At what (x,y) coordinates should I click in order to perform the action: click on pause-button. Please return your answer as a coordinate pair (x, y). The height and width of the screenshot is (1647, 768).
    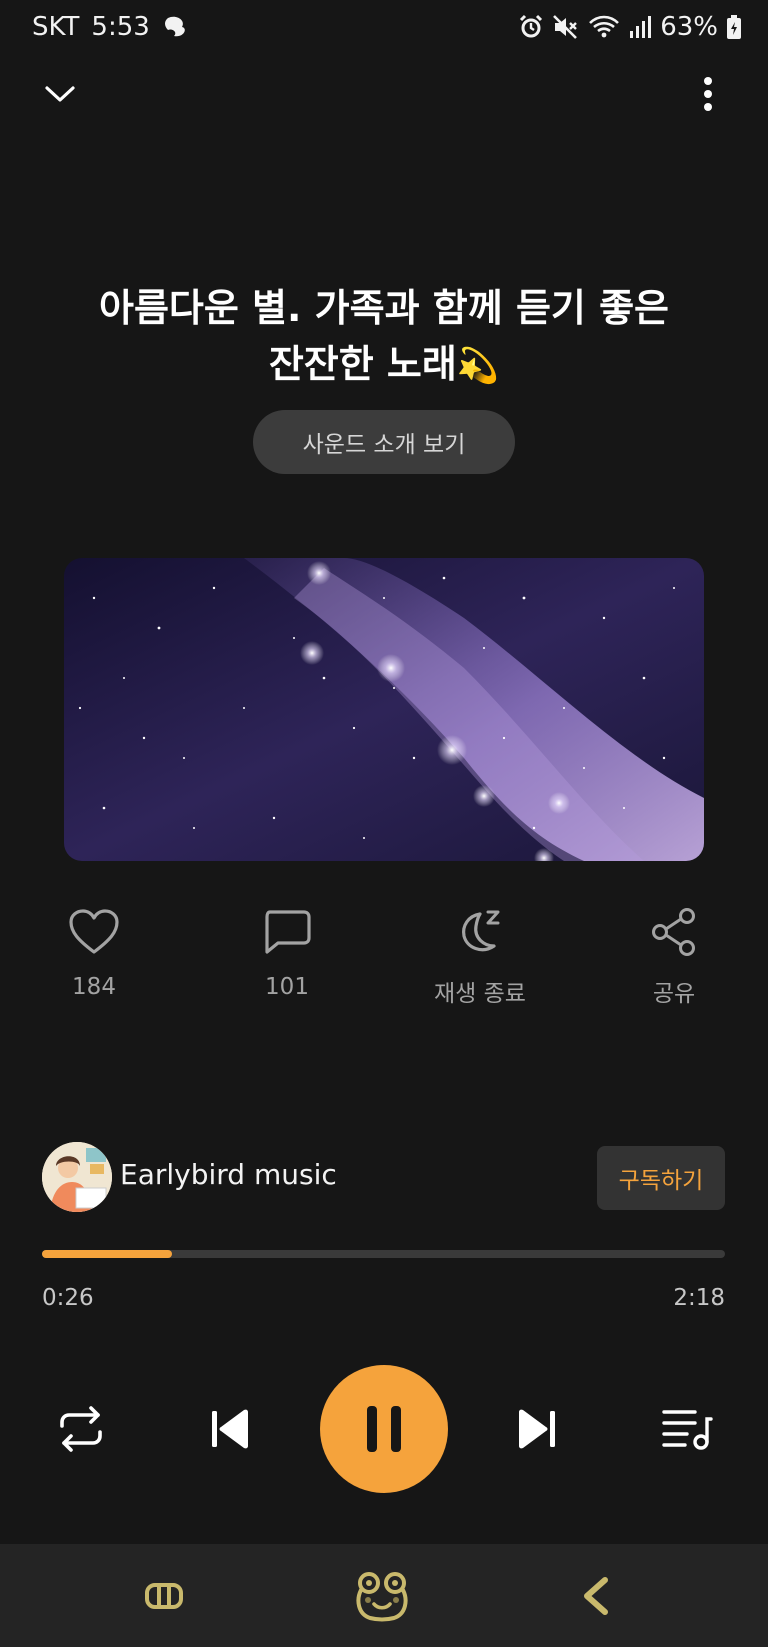
    Looking at the image, I should click on (384, 1429).